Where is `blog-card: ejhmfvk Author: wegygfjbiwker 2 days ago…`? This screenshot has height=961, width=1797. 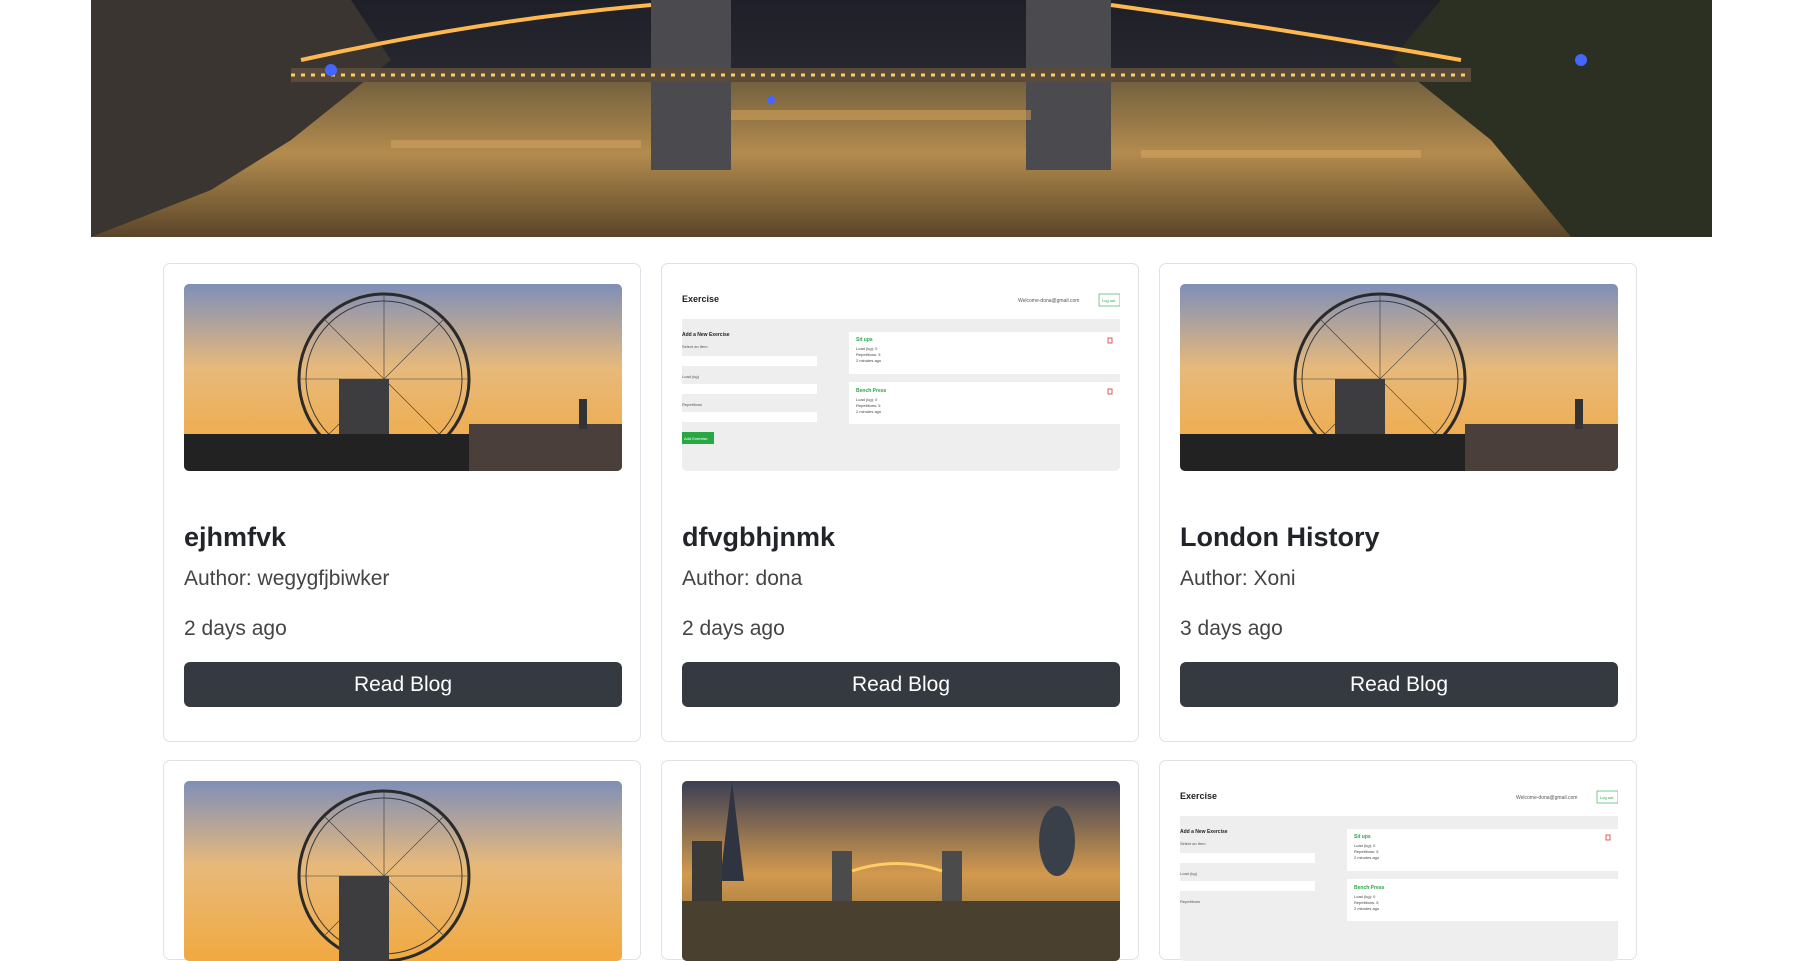
blog-card: ejhmfvk Author: wegygfjbiwker 2 days ago… is located at coordinates (402, 502).